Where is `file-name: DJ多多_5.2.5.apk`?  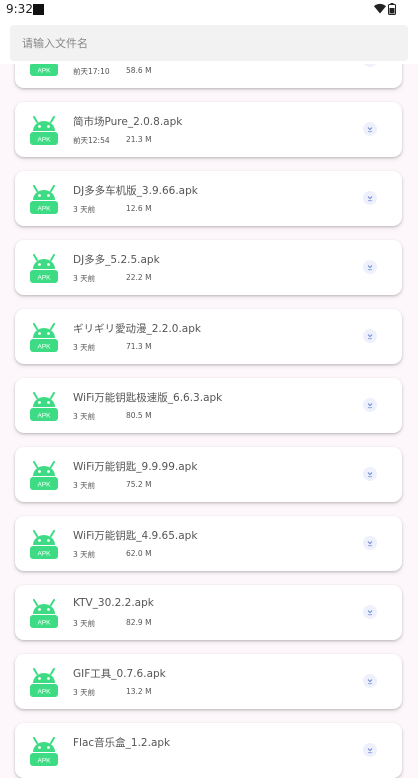 file-name: DJ多多_5.2.5.apk is located at coordinates (116, 260).